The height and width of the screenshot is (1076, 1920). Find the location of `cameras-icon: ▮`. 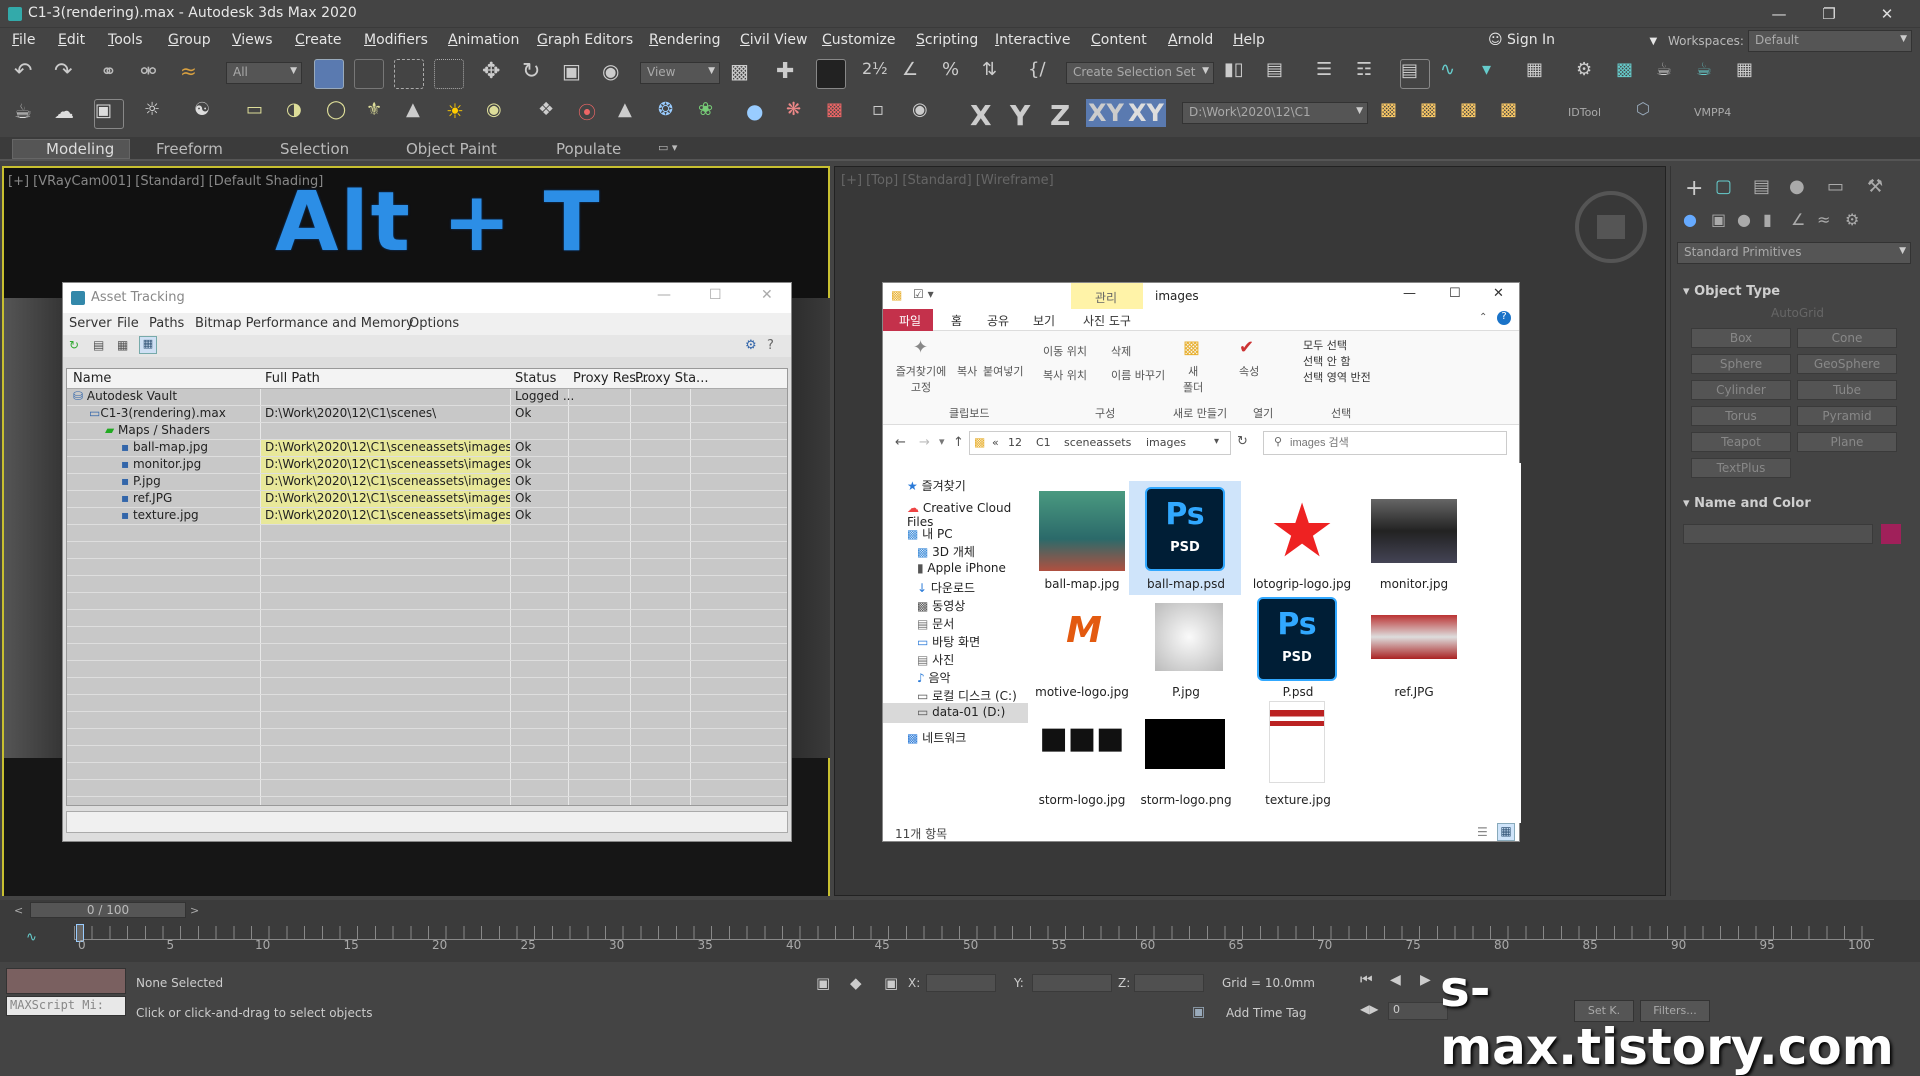

cameras-icon: ▮ is located at coordinates (1767, 219).